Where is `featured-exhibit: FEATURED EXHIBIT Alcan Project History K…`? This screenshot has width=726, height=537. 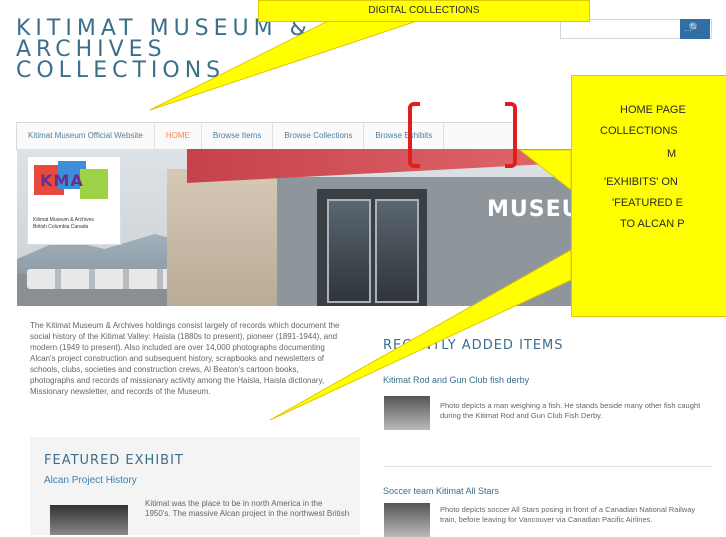 featured-exhibit: FEATURED EXHIBIT Alcan Project History K… is located at coordinates (195, 486).